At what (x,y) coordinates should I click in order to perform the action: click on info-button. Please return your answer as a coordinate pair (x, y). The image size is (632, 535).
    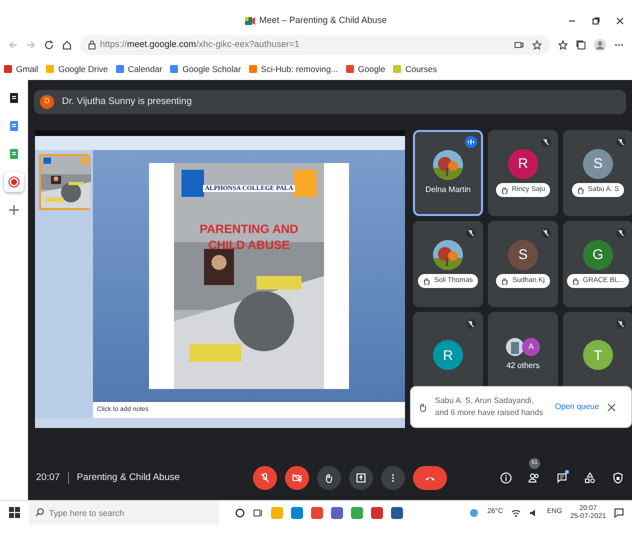
    Looking at the image, I should click on (506, 478).